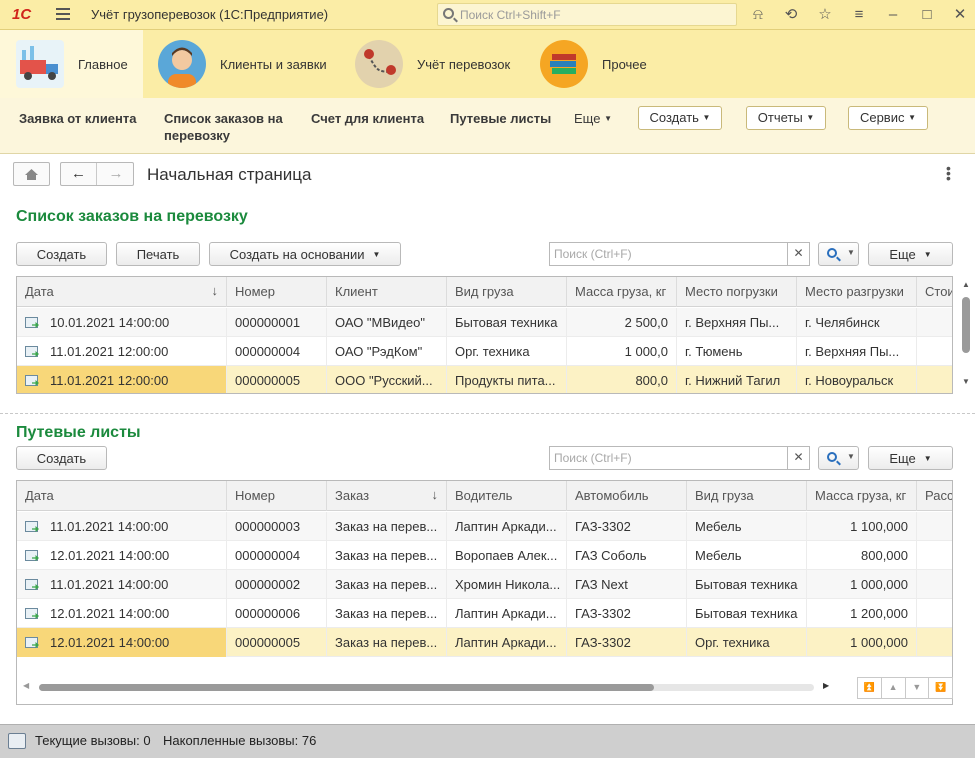 Image resolution: width=975 pixels, height=758 pixels. Describe the element at coordinates (63, 14) in the screenshot. I see `main-menu-icon` at that location.